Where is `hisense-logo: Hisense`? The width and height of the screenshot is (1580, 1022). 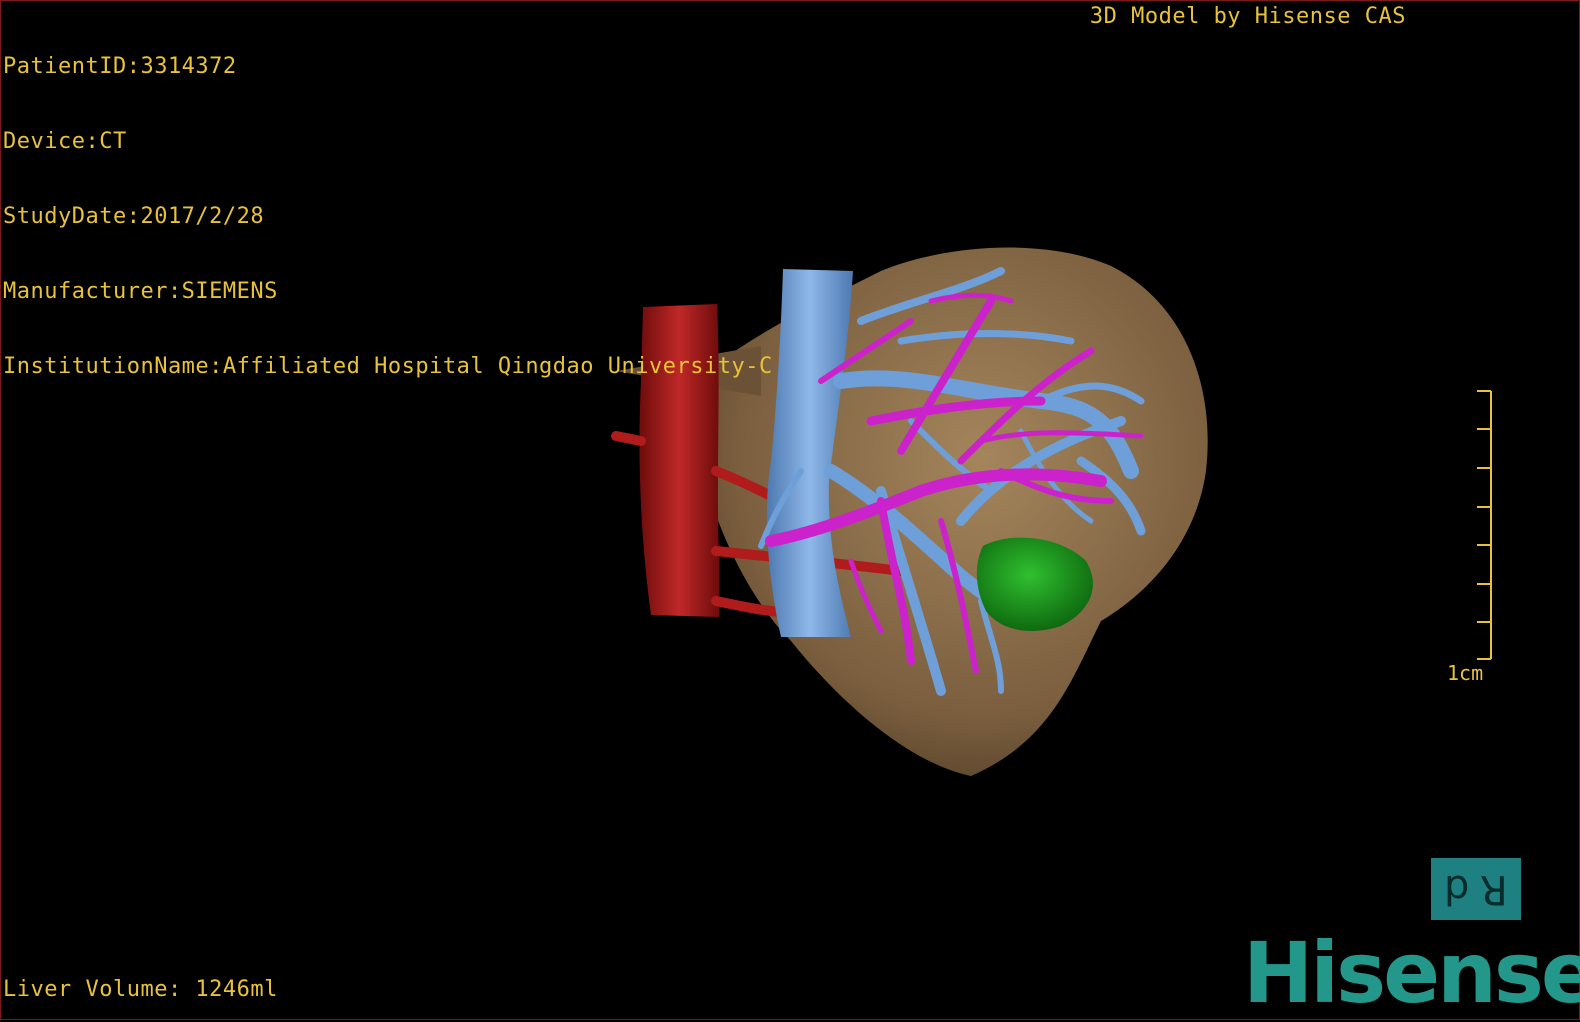 hisense-logo: Hisense is located at coordinates (1411, 973).